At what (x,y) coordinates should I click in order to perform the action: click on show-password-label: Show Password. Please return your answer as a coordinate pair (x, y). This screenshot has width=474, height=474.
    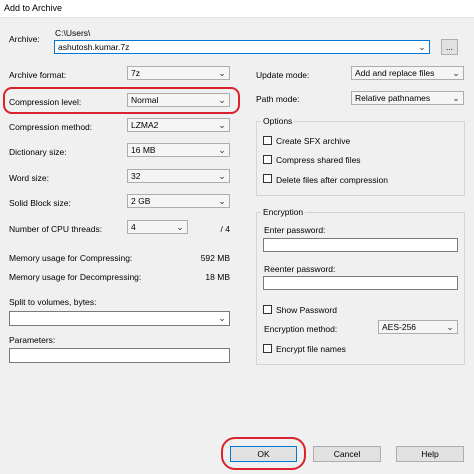
    Looking at the image, I should click on (306, 310).